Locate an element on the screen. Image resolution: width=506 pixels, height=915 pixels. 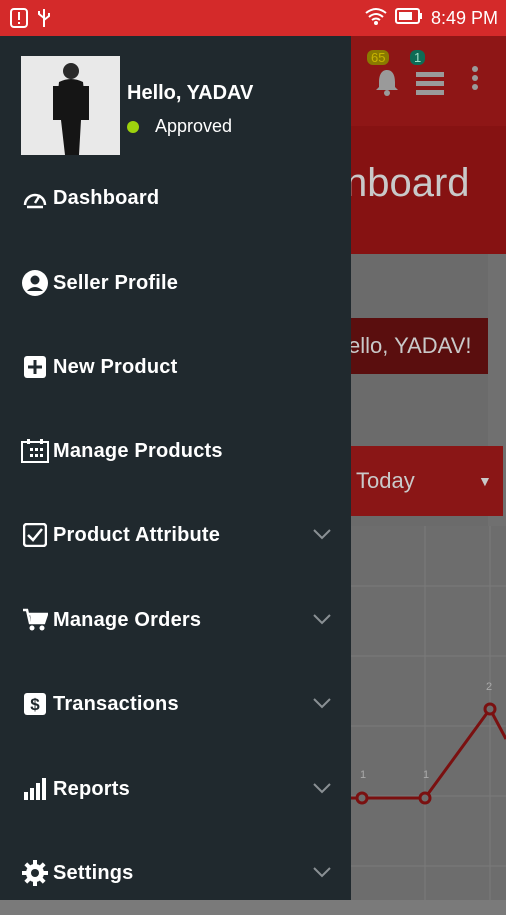
period-filter: Today ▼ is located at coordinates (421, 481).